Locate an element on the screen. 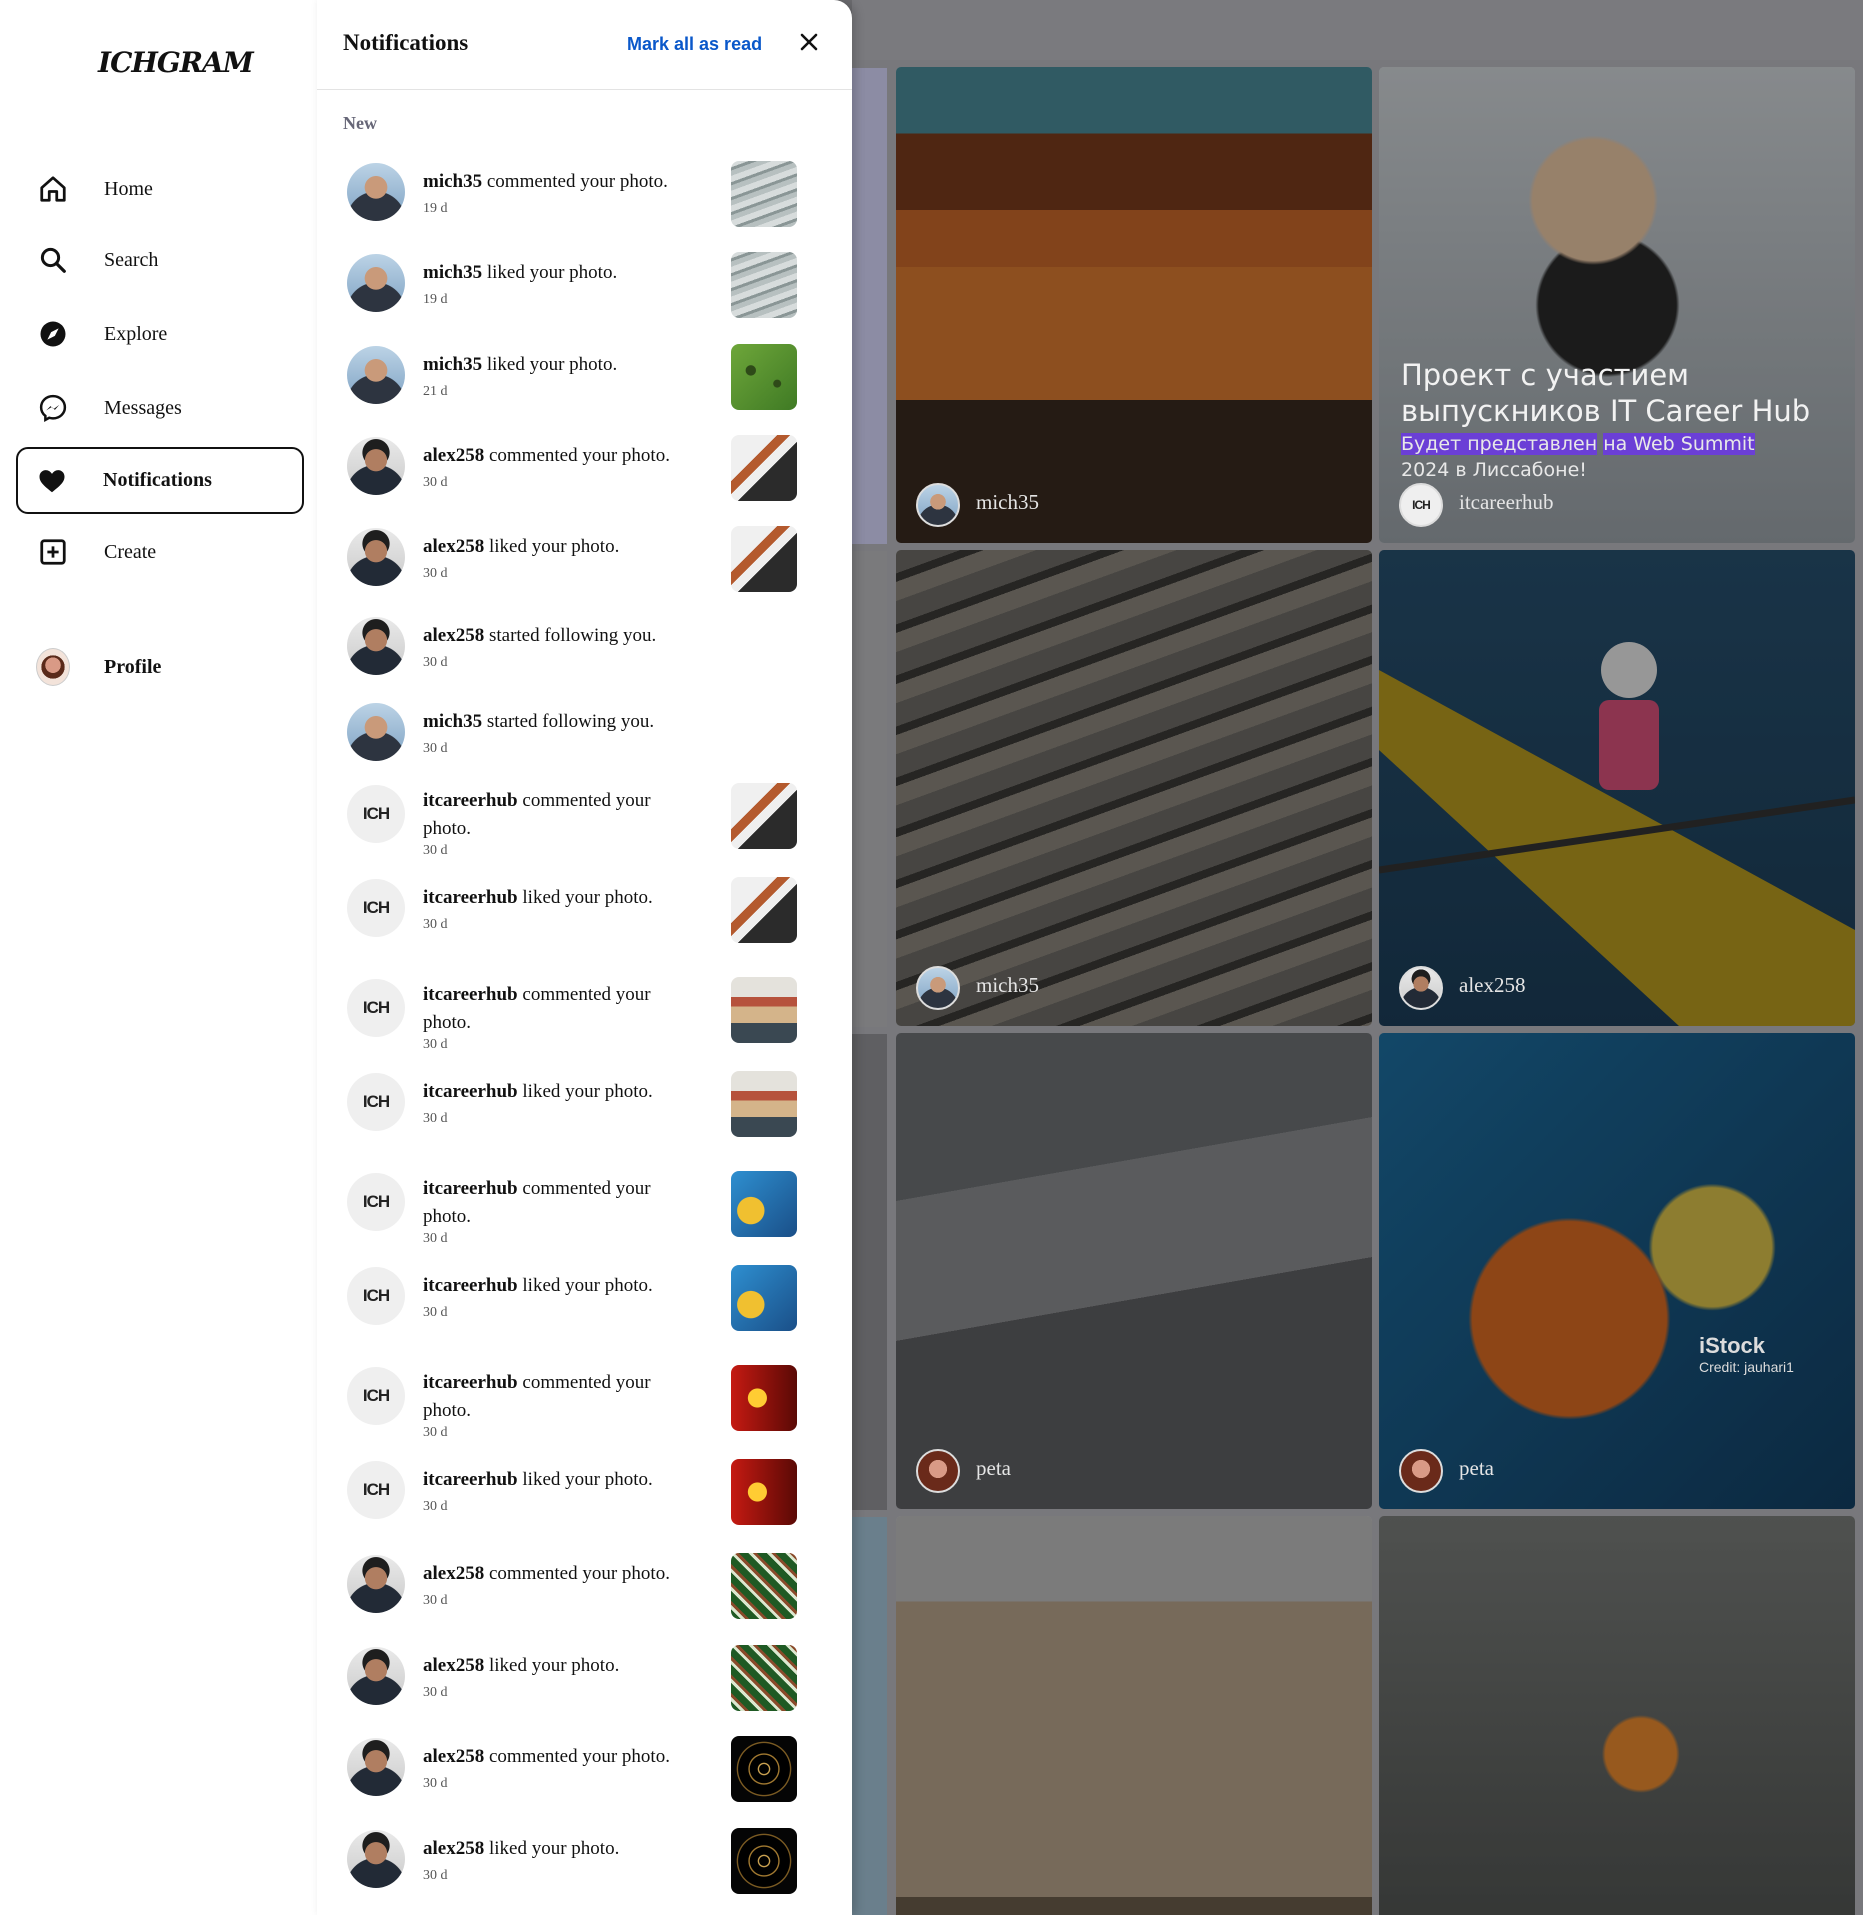  nav-home: Home is located at coordinates (160, 189).